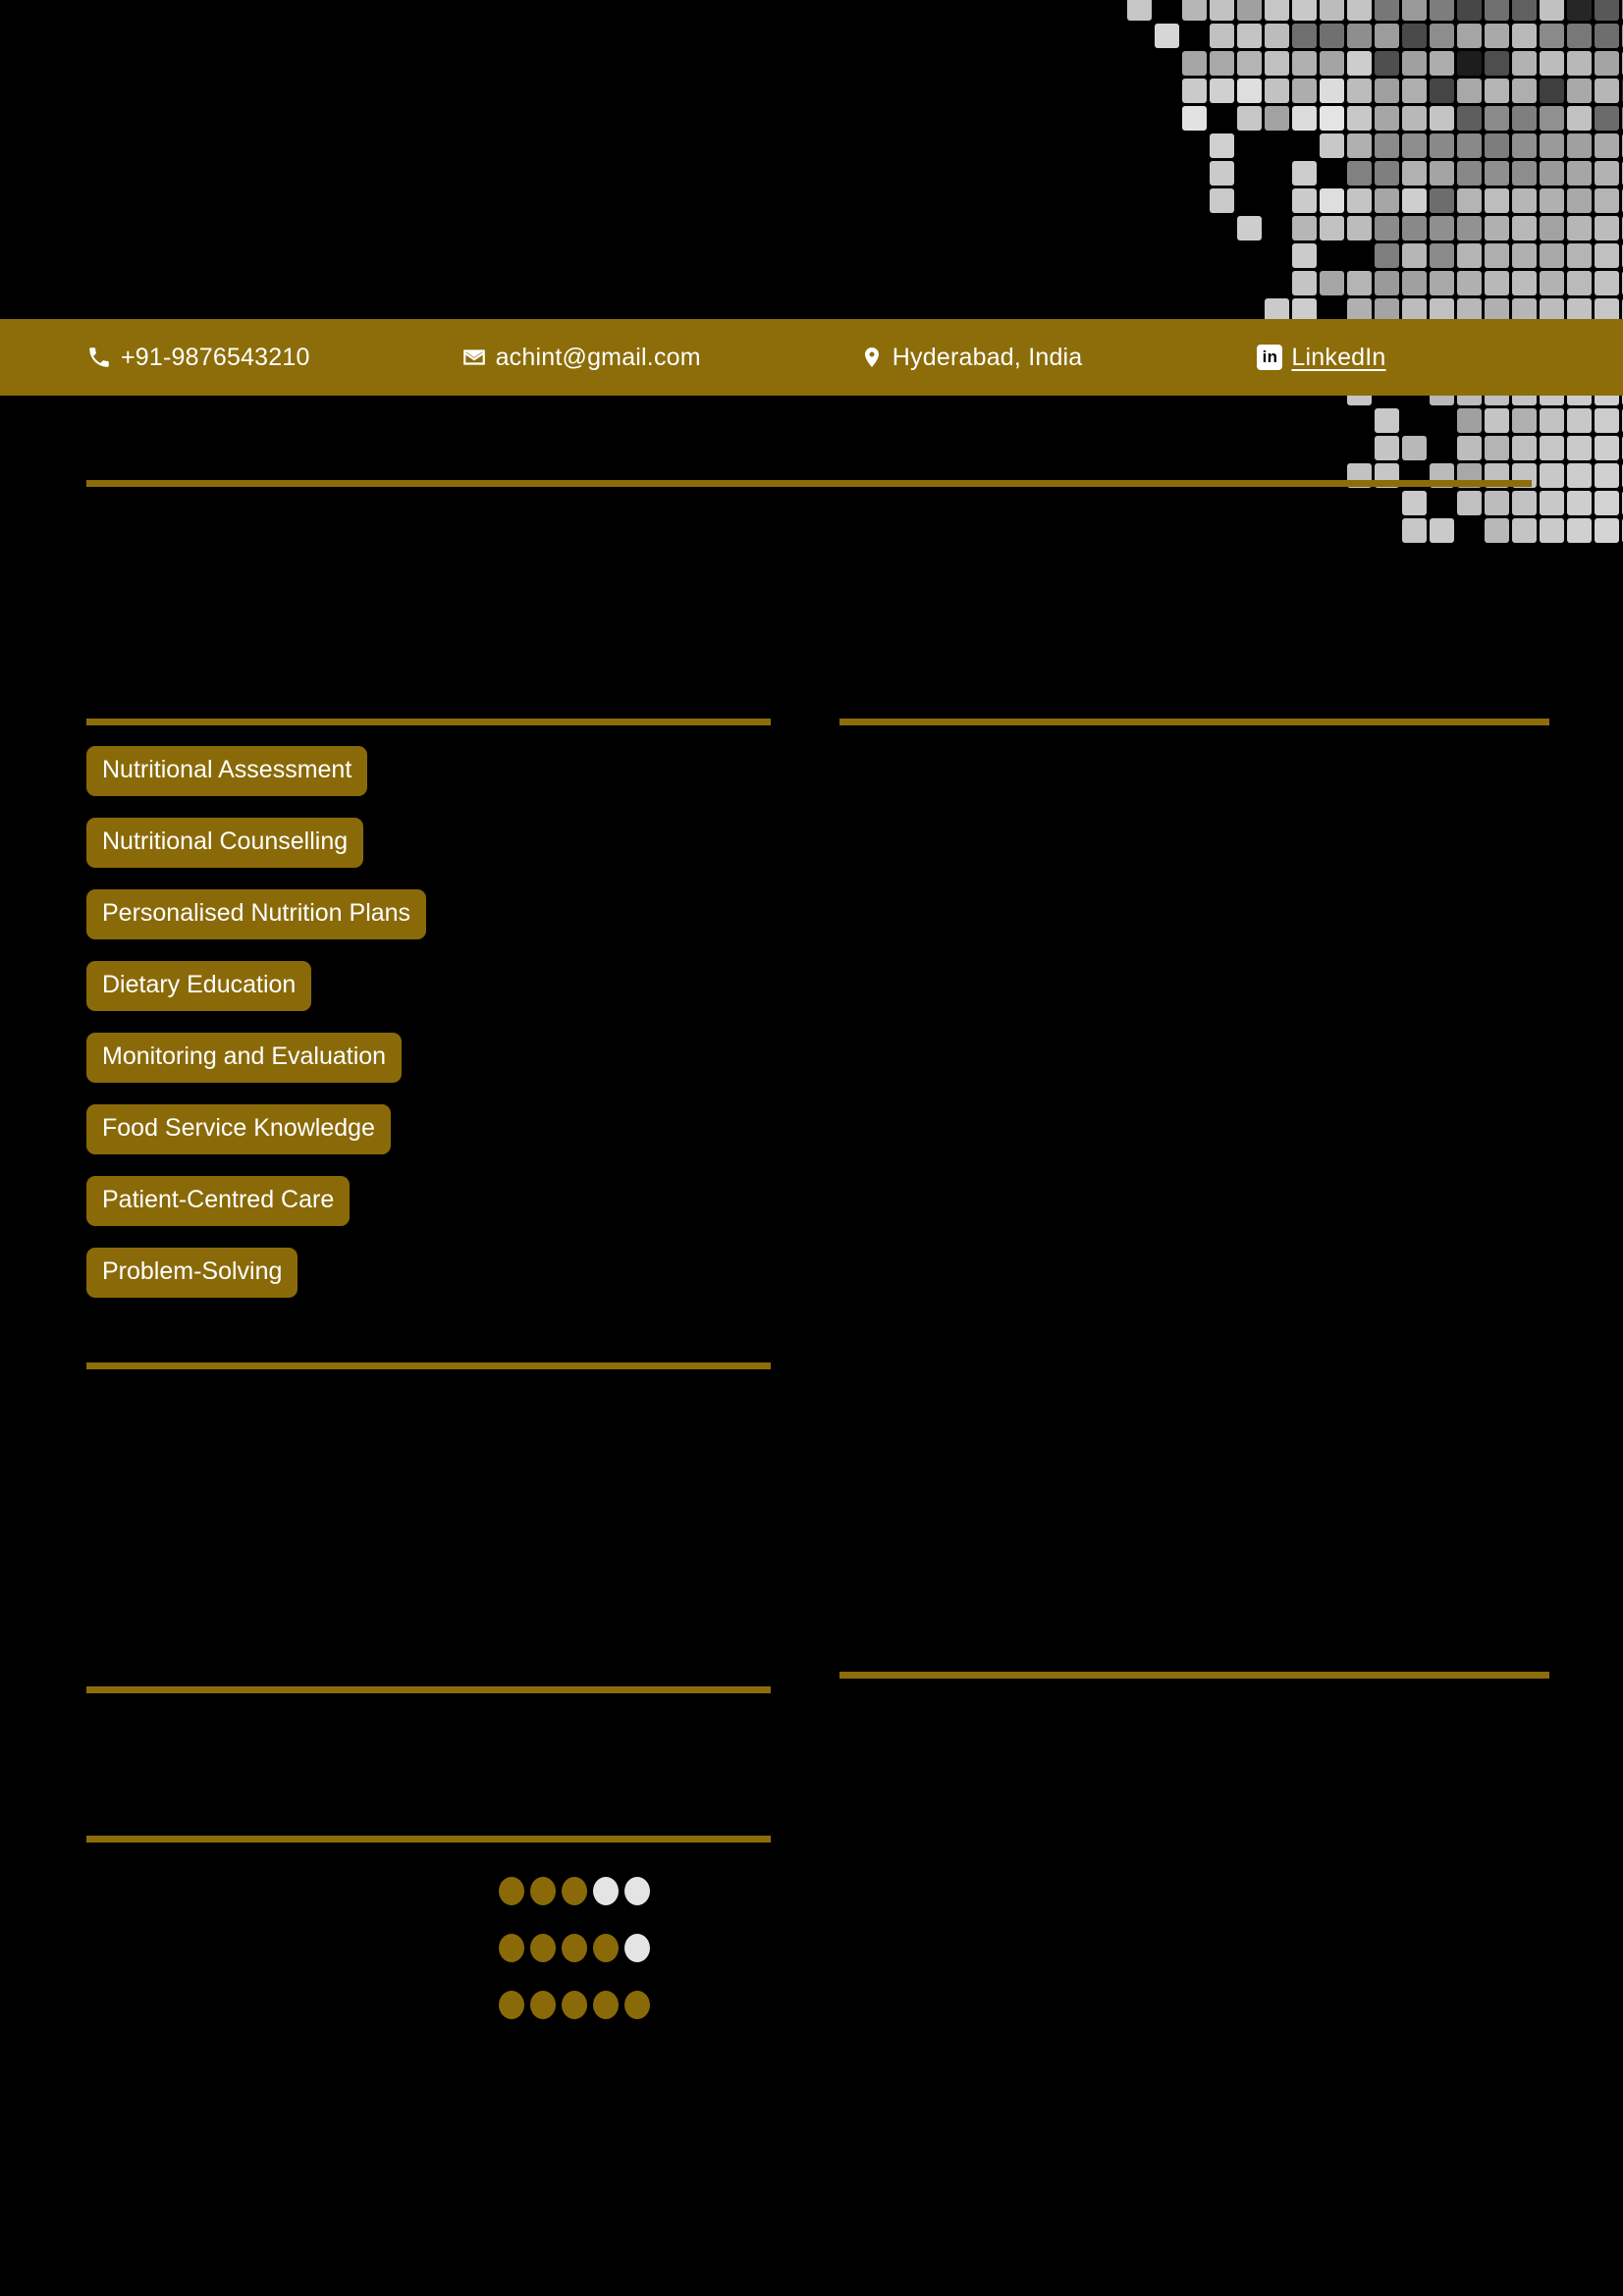 The height and width of the screenshot is (2296, 1623). I want to click on skill-pill: Personalised Nutrition Plans, so click(256, 914).